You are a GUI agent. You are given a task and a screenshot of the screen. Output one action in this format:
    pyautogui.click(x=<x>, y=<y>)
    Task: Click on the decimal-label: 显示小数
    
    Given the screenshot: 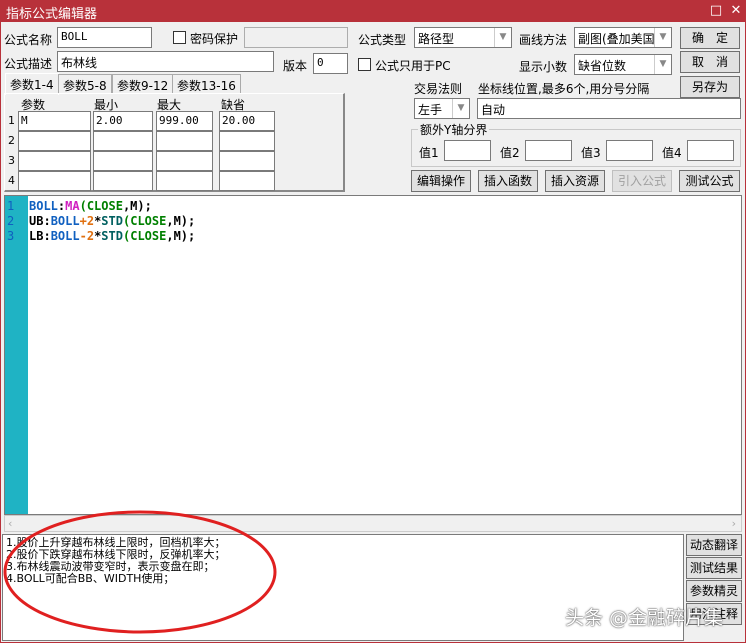 What is the action you would take?
    pyautogui.click(x=543, y=67)
    